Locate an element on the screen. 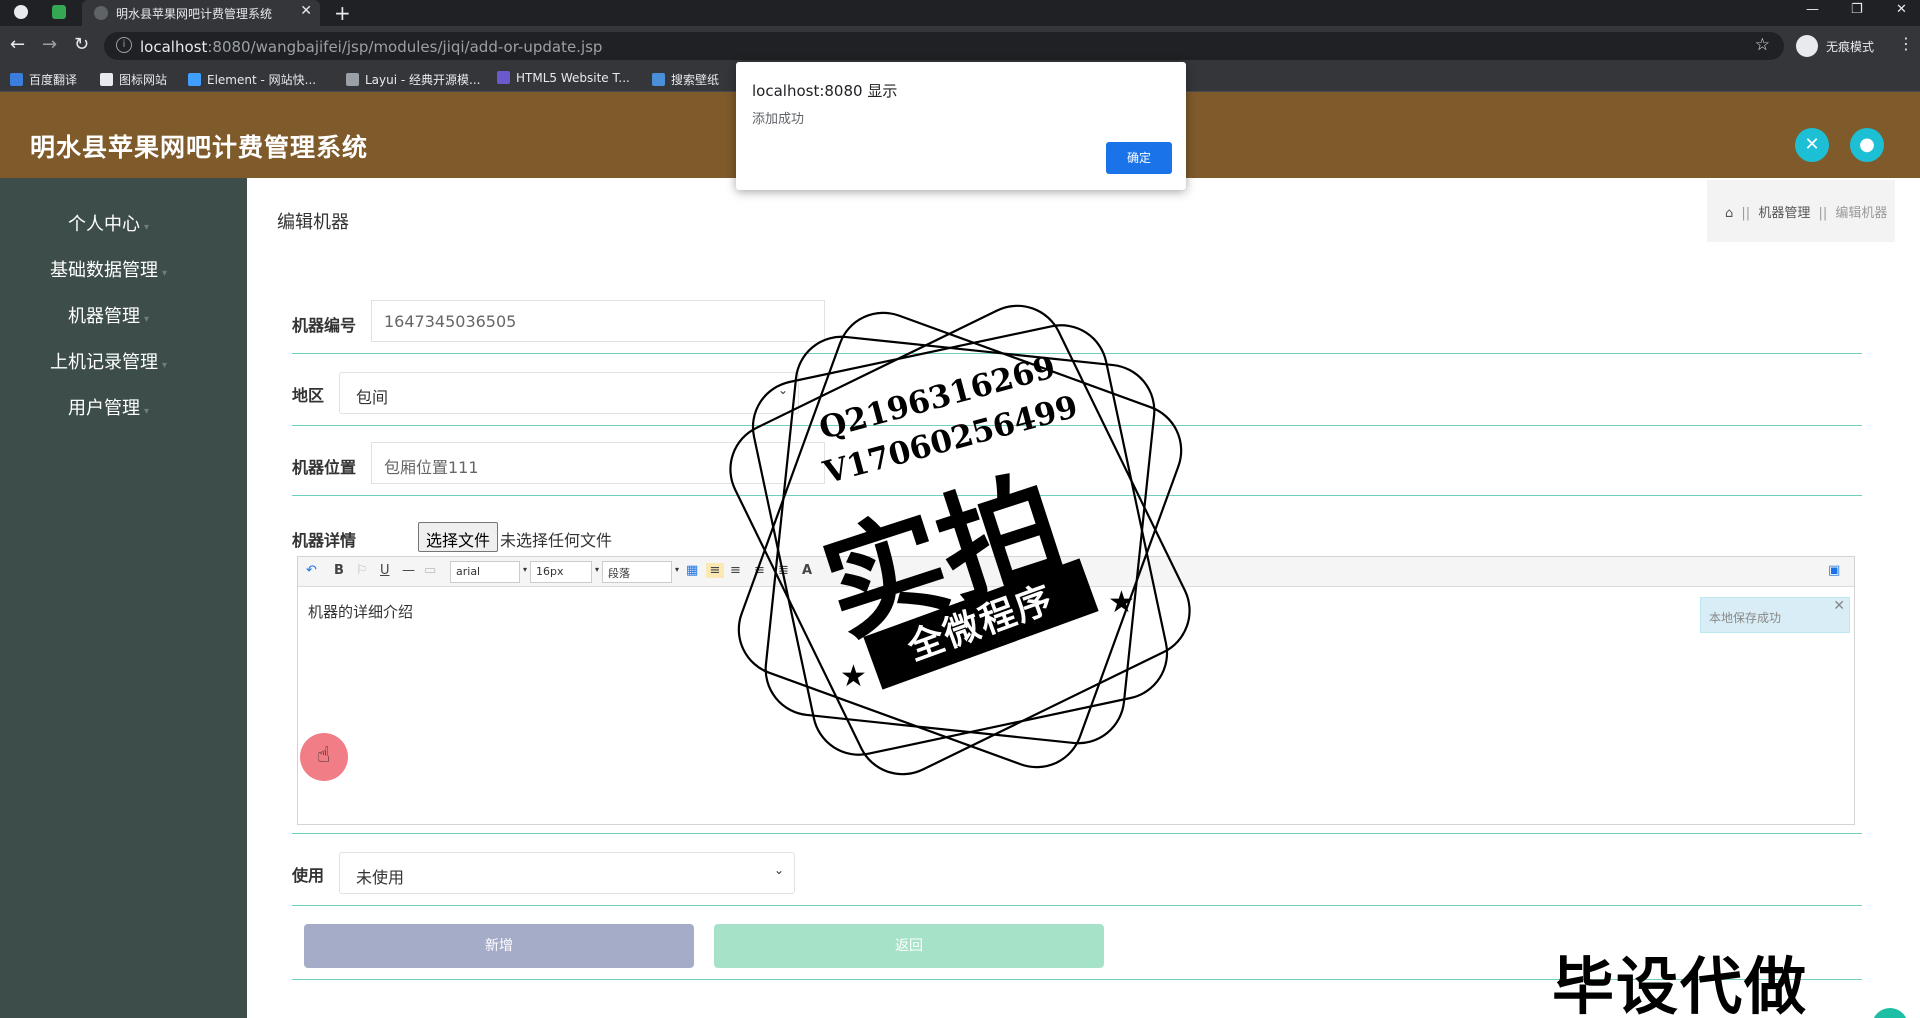 The height and width of the screenshot is (1018, 1920). bookmark-item: 搜索壁纸 is located at coordinates (685, 79).